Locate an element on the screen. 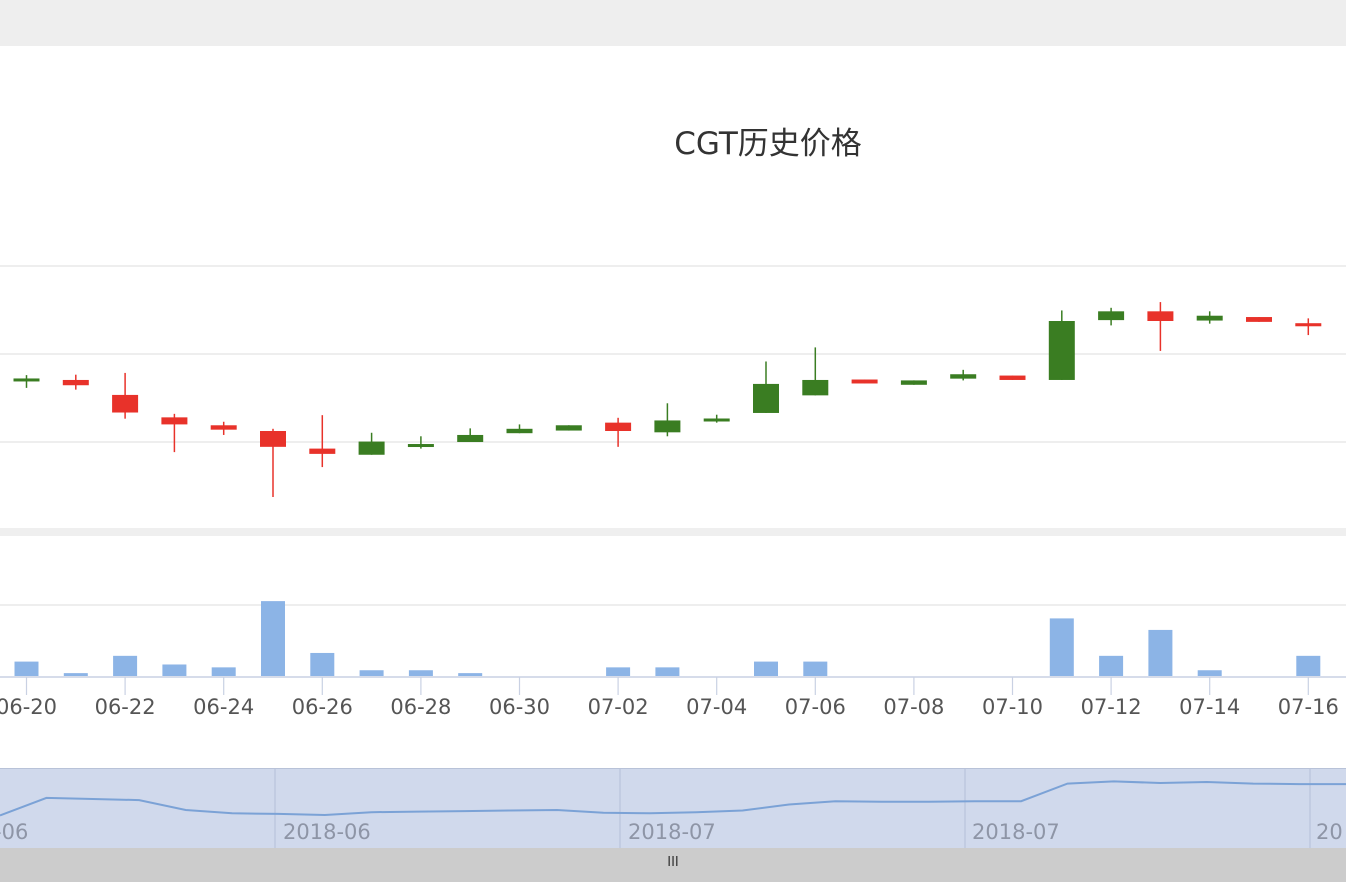 This screenshot has height=882, width=1346. x-axis-tick-label: 06-28 is located at coordinates (420, 707).